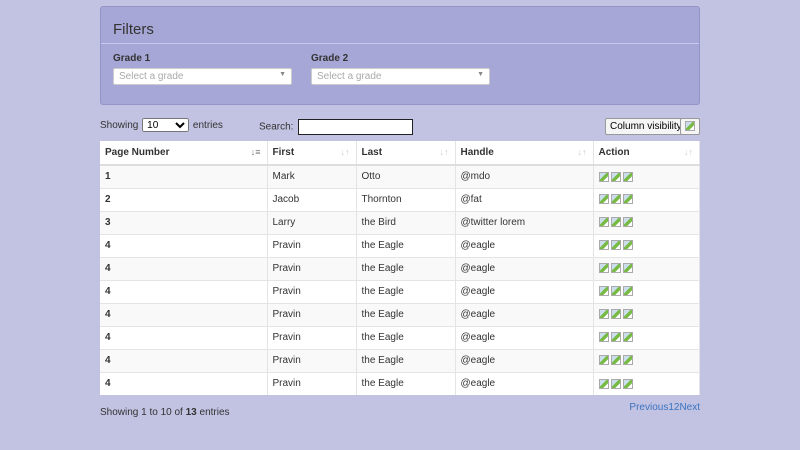 This screenshot has height=450, width=800. Describe the element at coordinates (646, 126) in the screenshot. I see `column-visibility-button: Column visibility` at that location.